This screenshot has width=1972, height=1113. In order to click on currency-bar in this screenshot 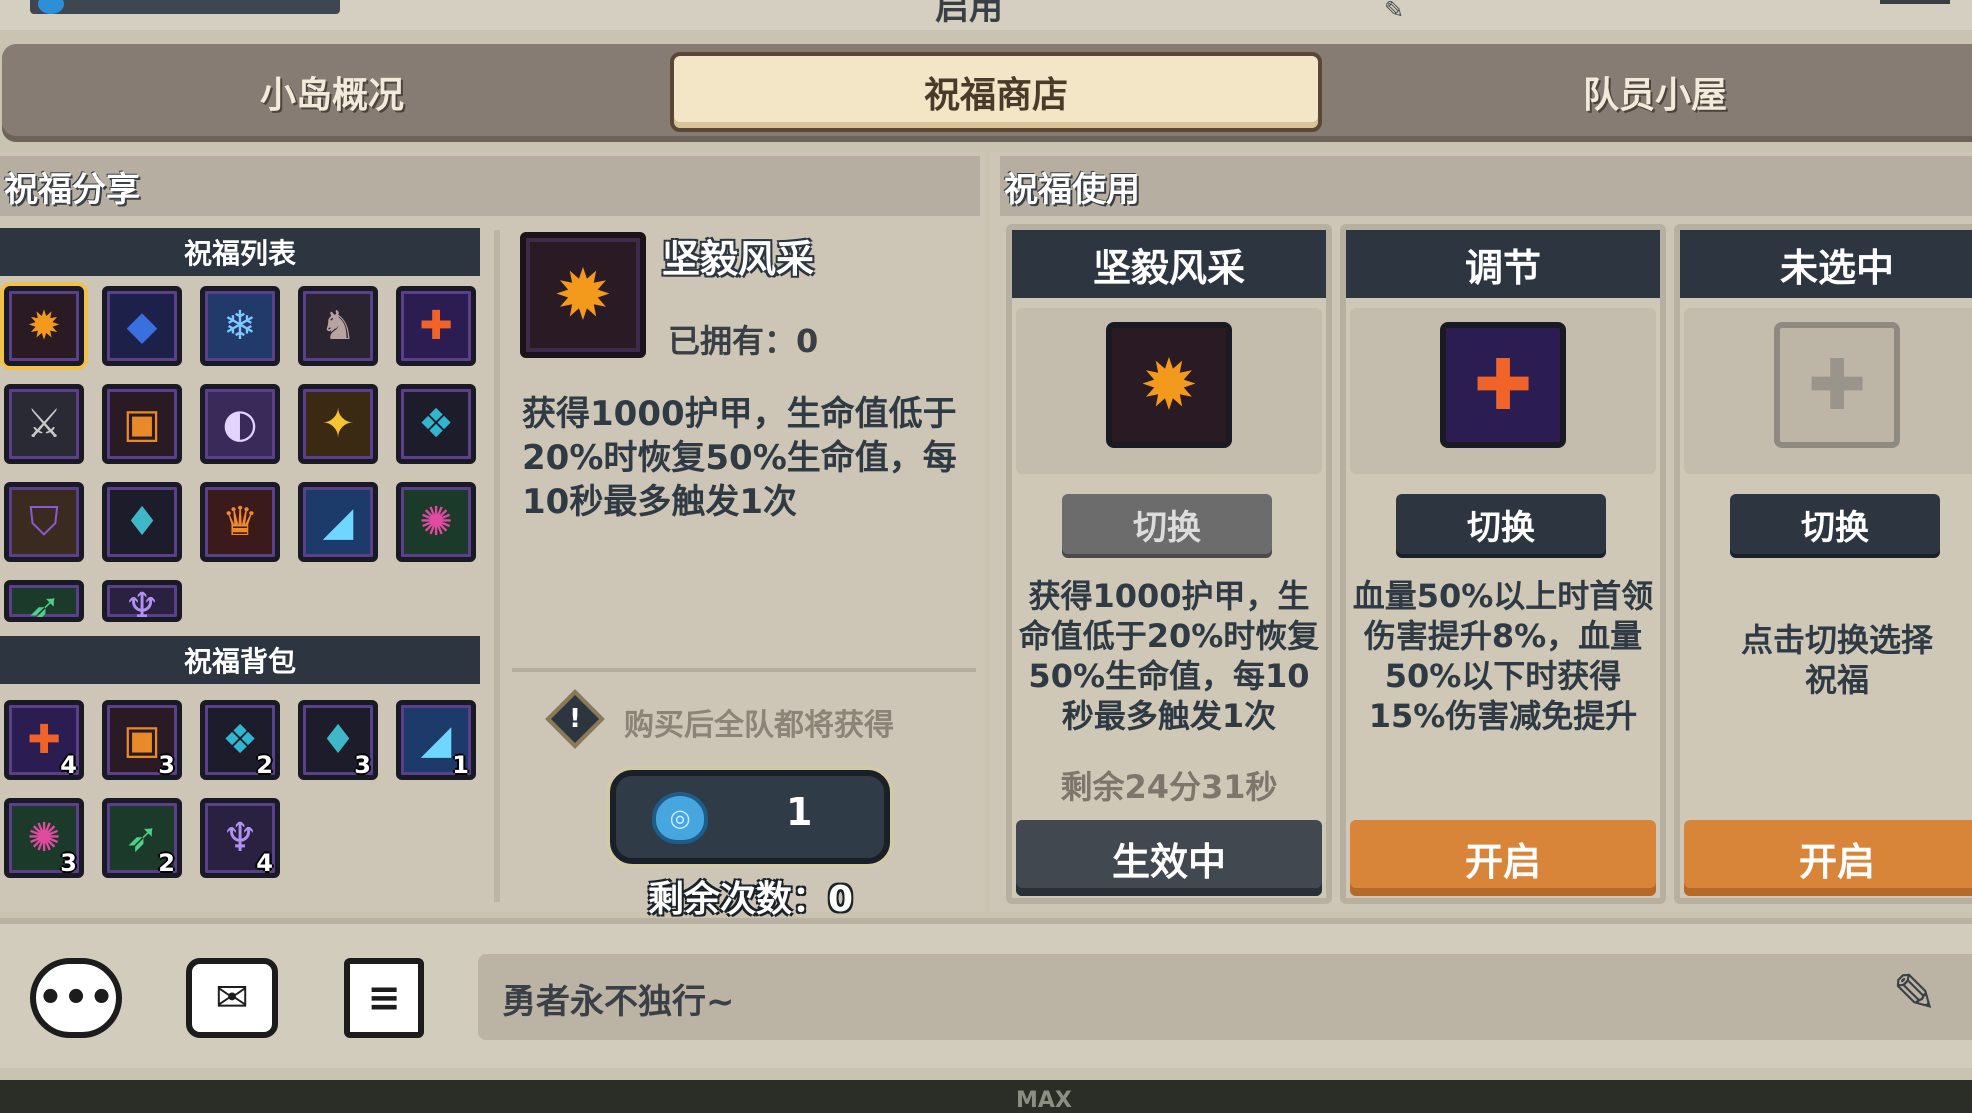, I will do `click(185, 7)`.